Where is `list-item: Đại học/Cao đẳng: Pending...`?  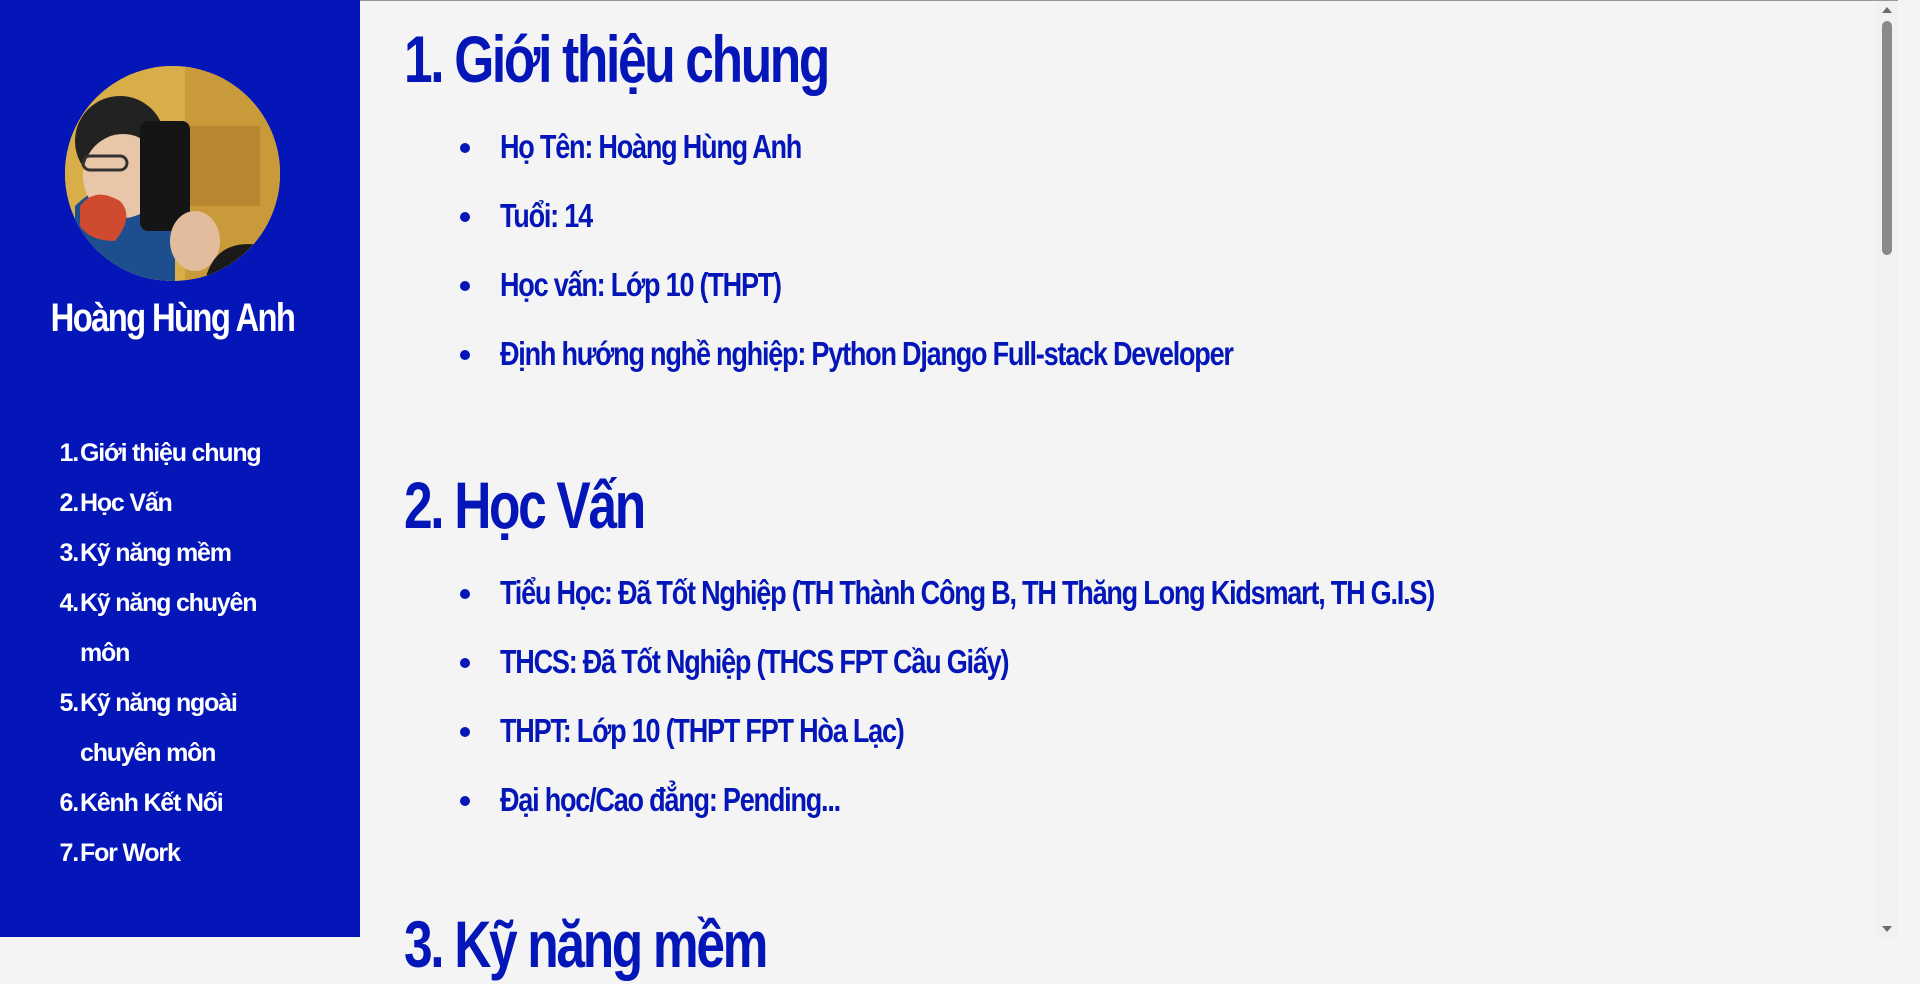
list-item: Đại học/Cao đẳng: Pending... is located at coordinates (1049, 799).